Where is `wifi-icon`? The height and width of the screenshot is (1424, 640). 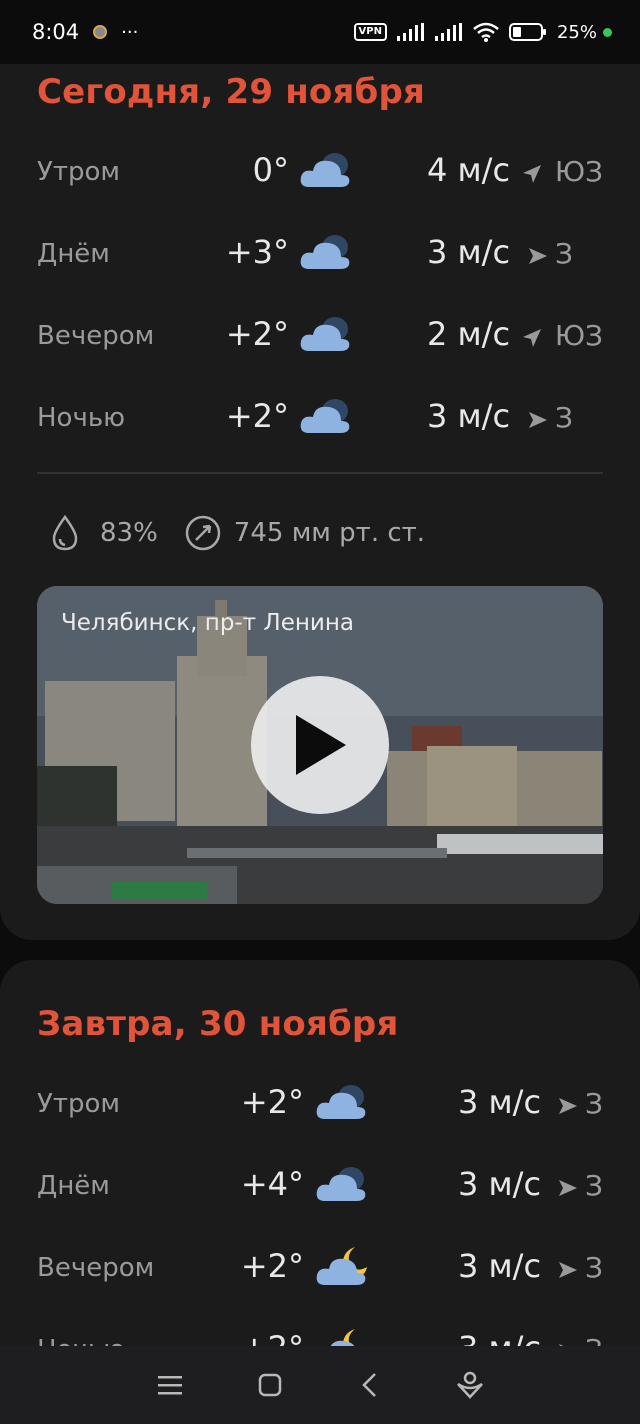
wifi-icon is located at coordinates (486, 32).